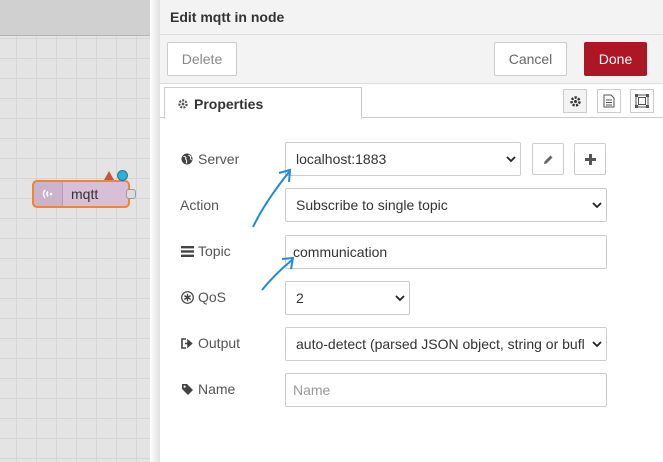 The image size is (663, 462). What do you see at coordinates (209, 159) in the screenshot?
I see `server-label: Server` at bounding box center [209, 159].